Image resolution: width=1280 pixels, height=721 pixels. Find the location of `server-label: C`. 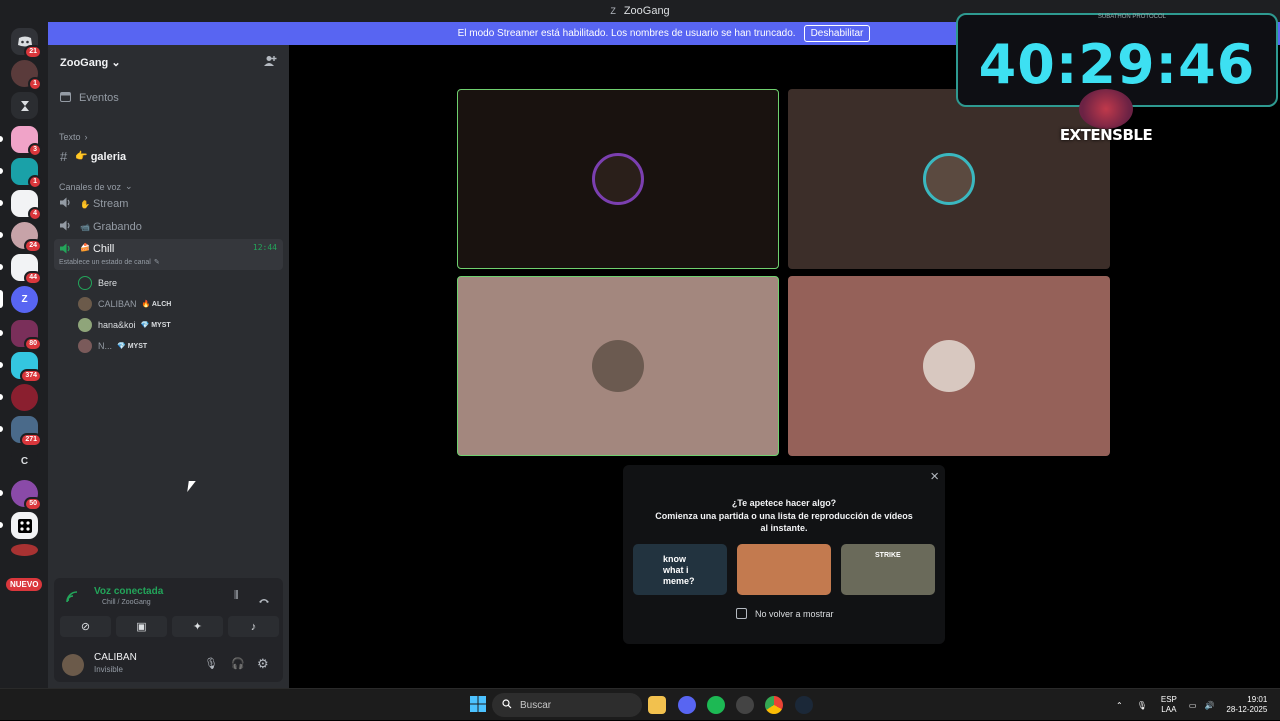

server-label: C is located at coordinates (24, 461).